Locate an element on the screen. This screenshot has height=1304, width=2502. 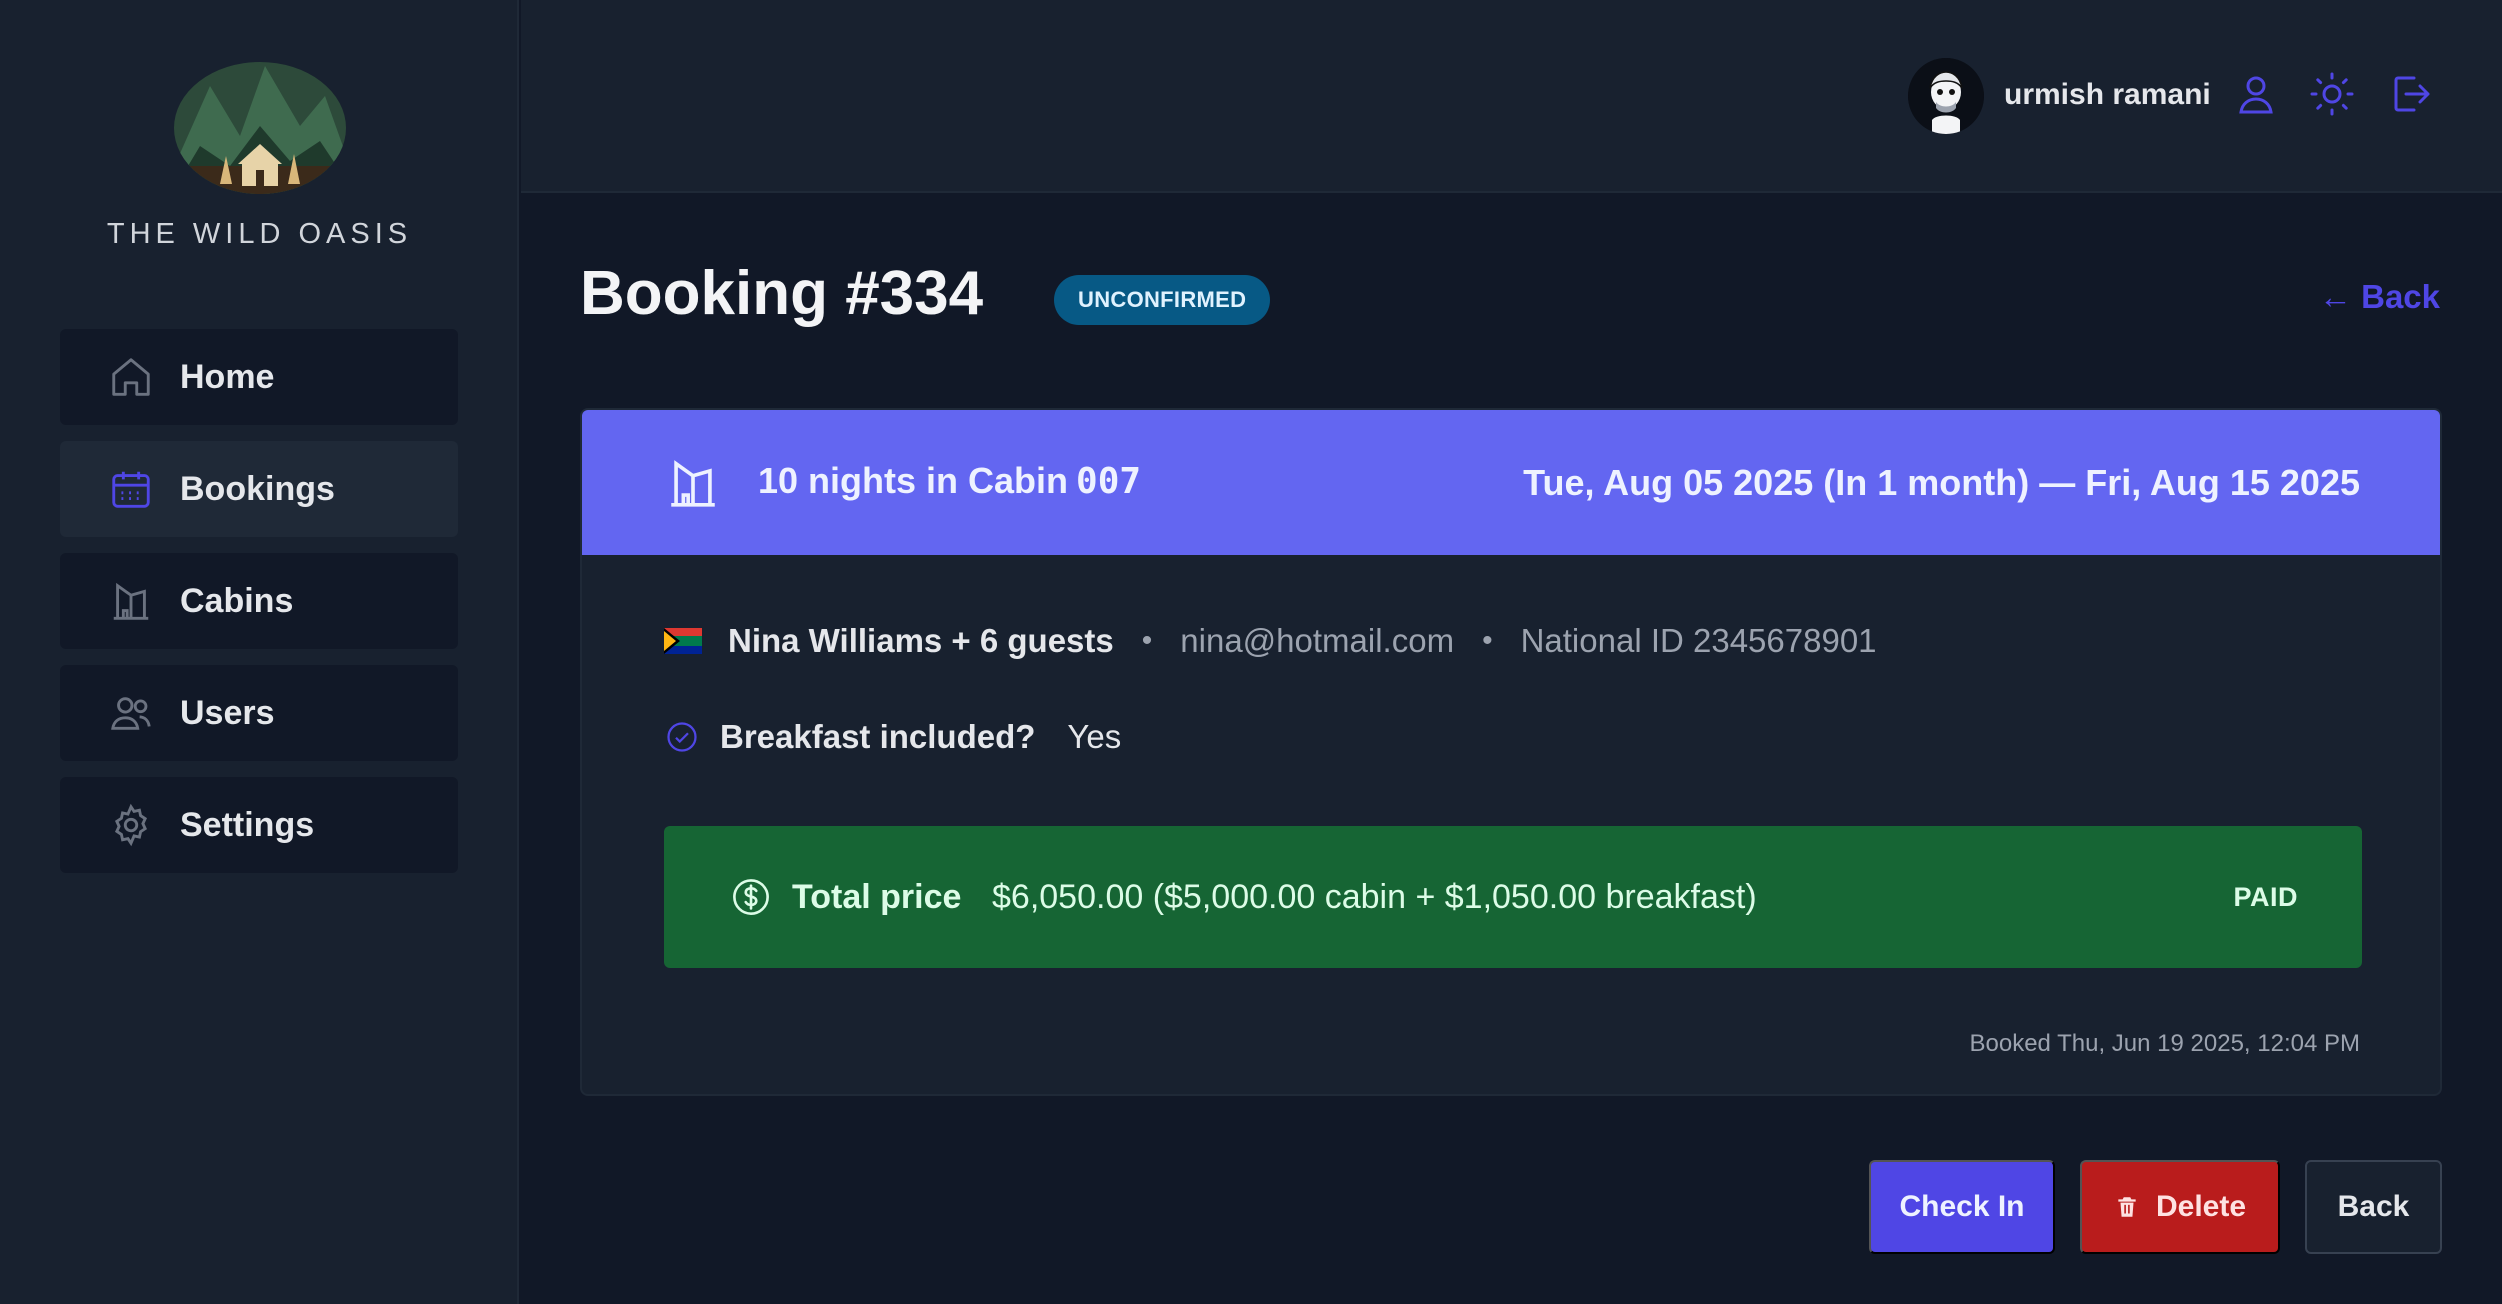
calendar-icon is located at coordinates (131, 489).